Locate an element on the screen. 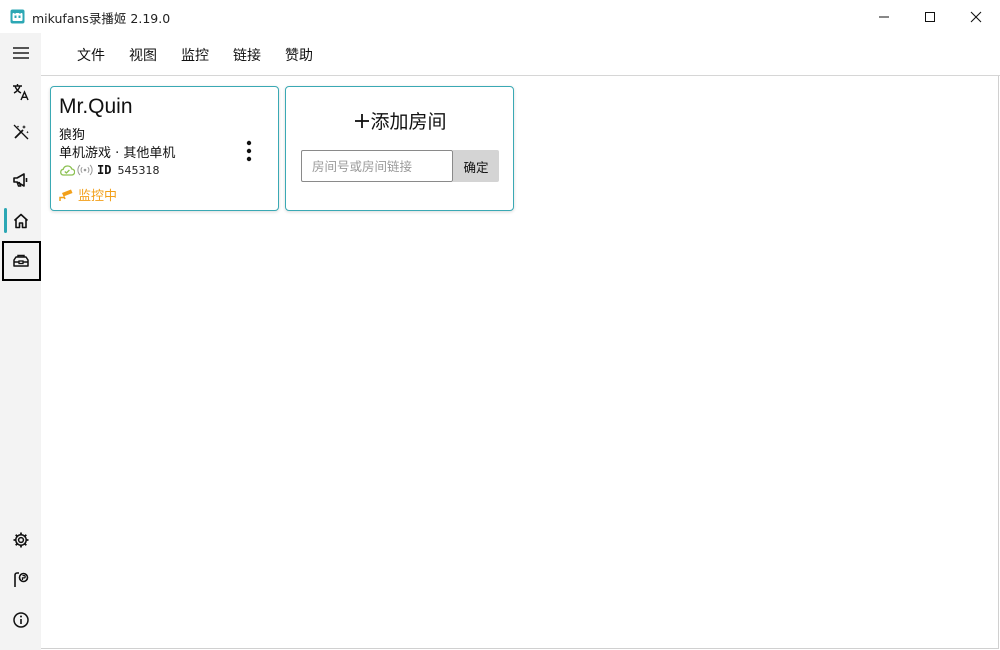  menu-links: 链接 is located at coordinates (247, 55).